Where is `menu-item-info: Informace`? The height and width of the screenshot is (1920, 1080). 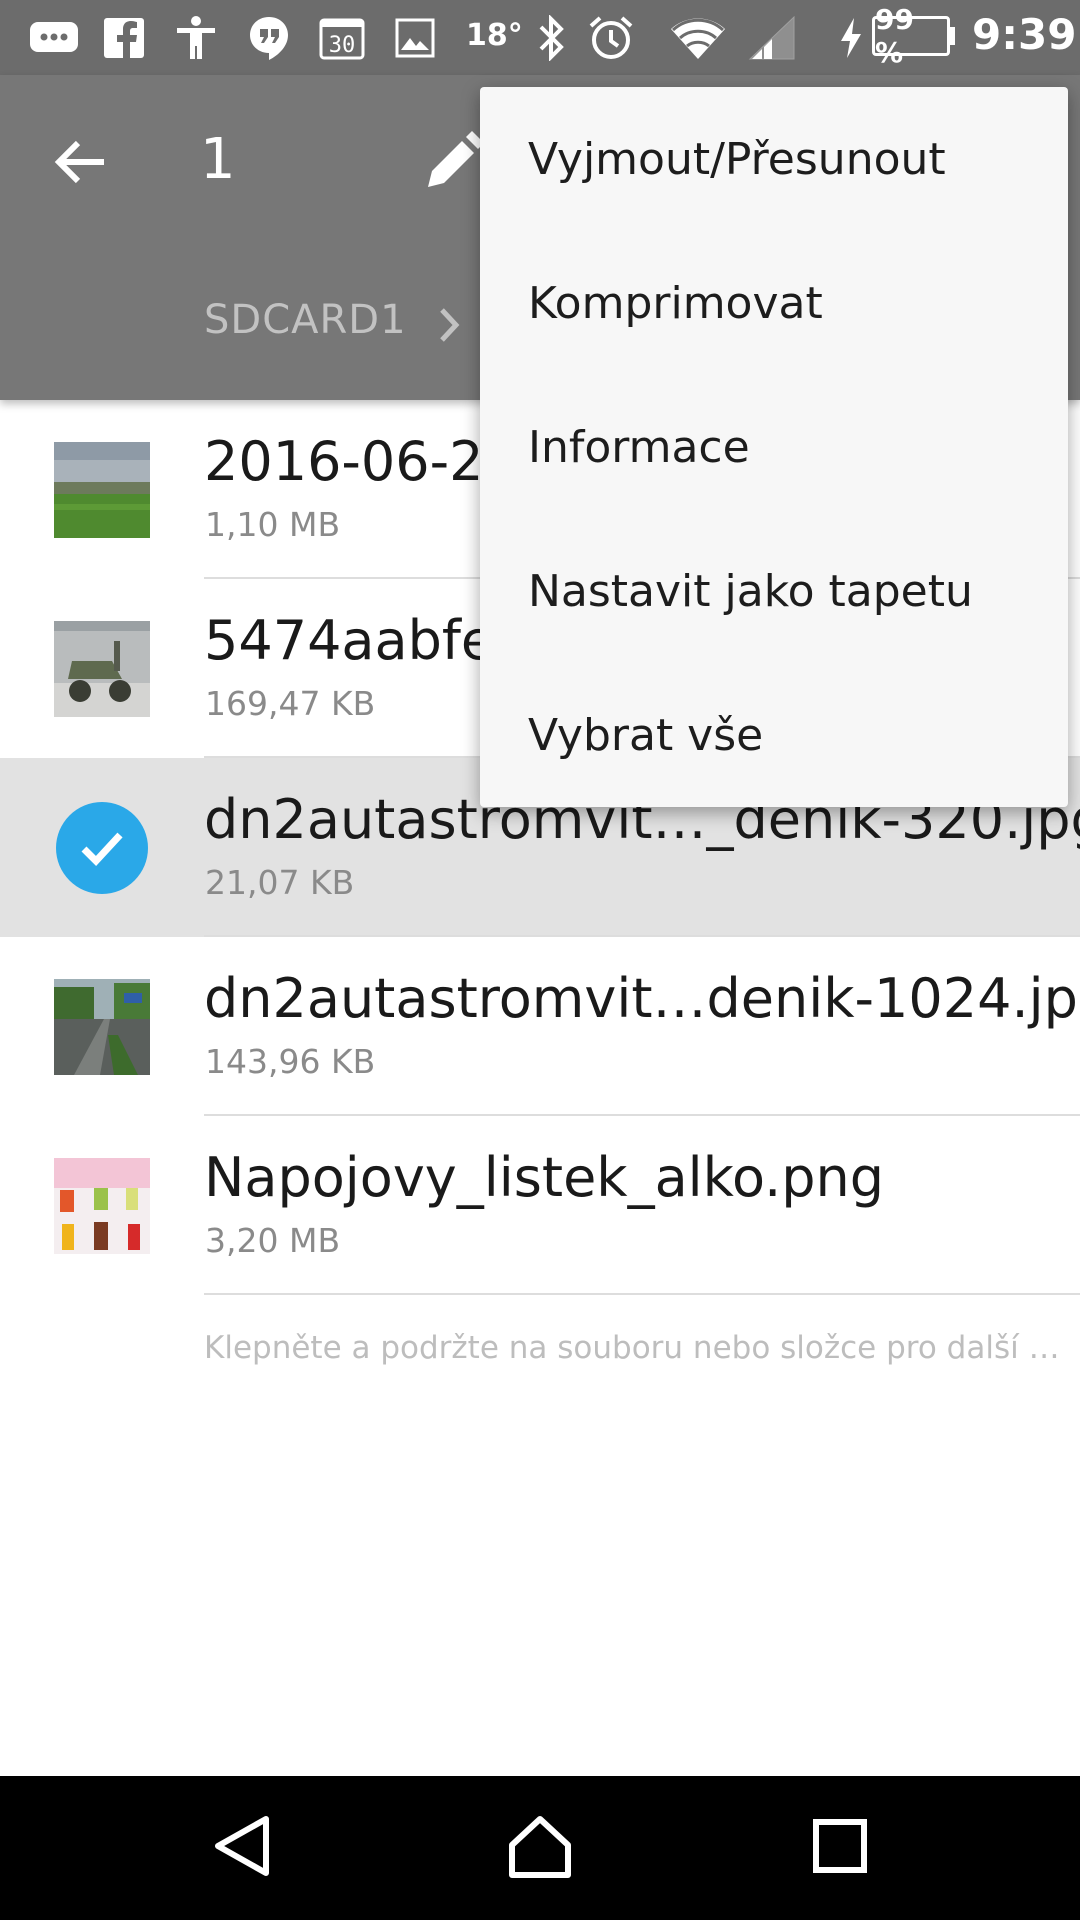 menu-item-info: Informace is located at coordinates (774, 447).